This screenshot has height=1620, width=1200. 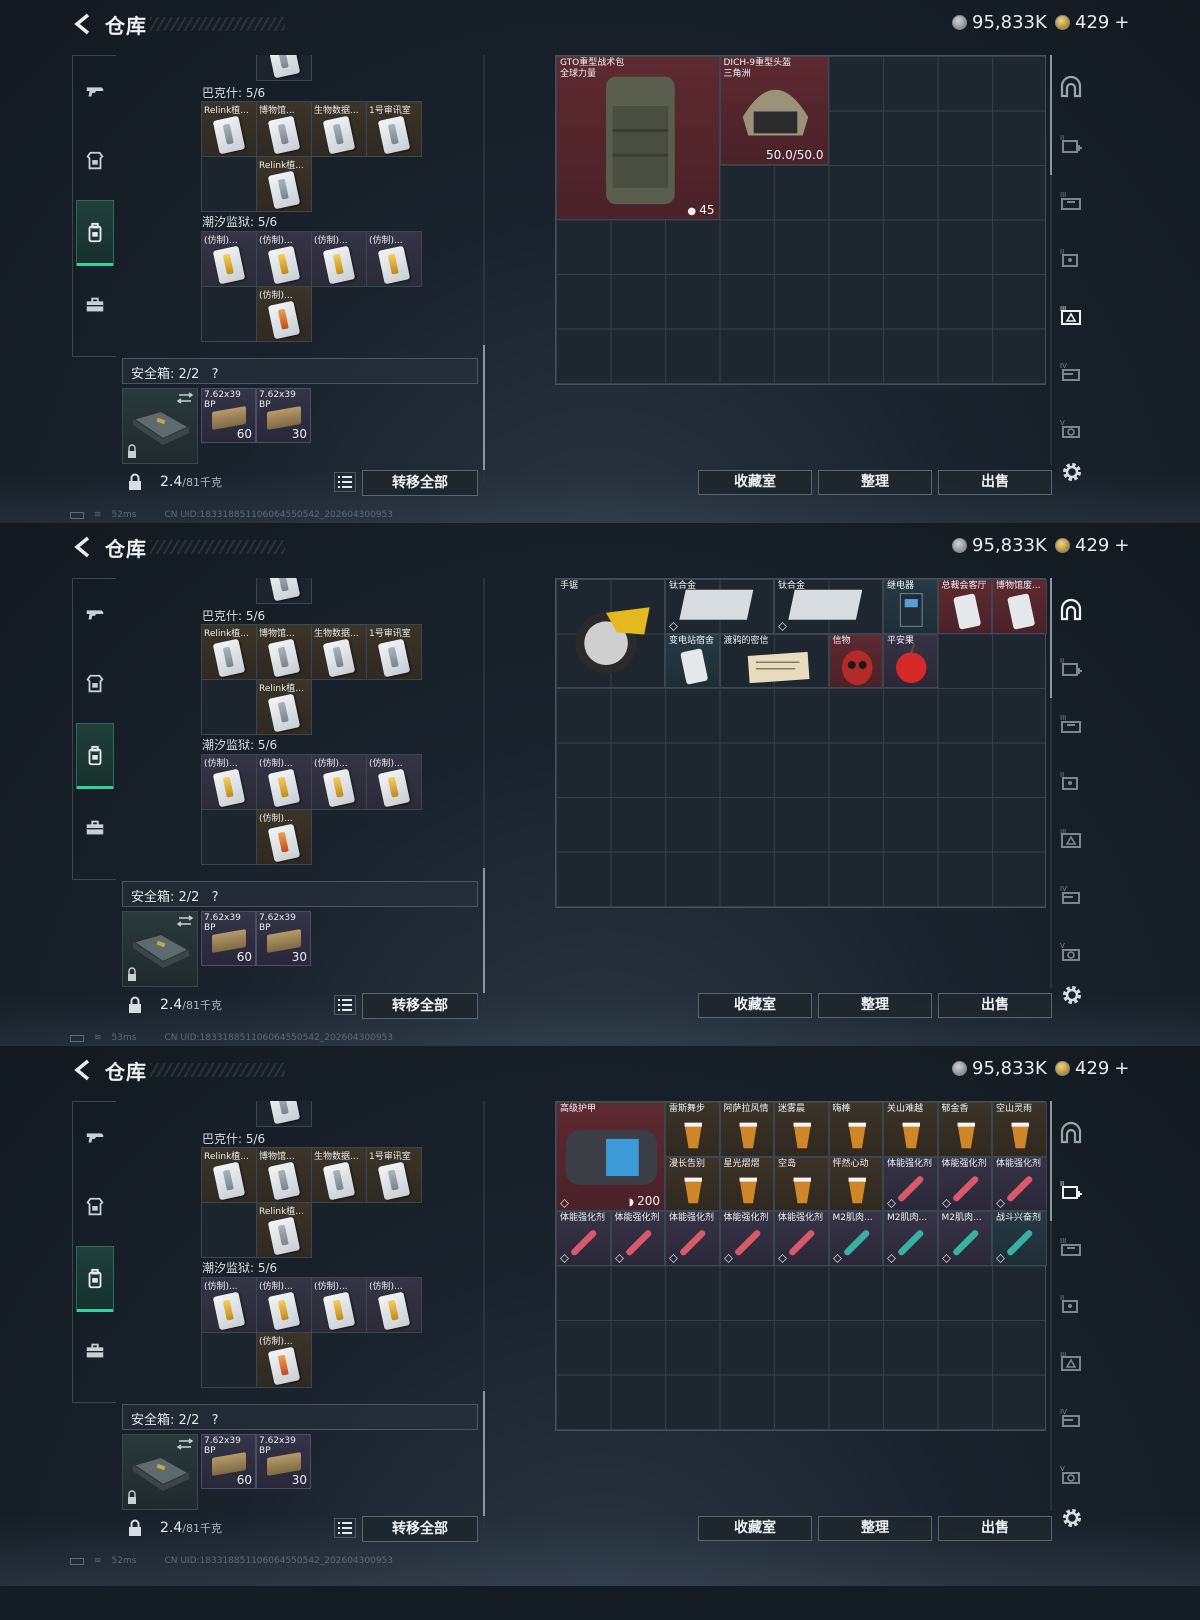 What do you see at coordinates (135, 482) in the screenshot?
I see `lock-button` at bounding box center [135, 482].